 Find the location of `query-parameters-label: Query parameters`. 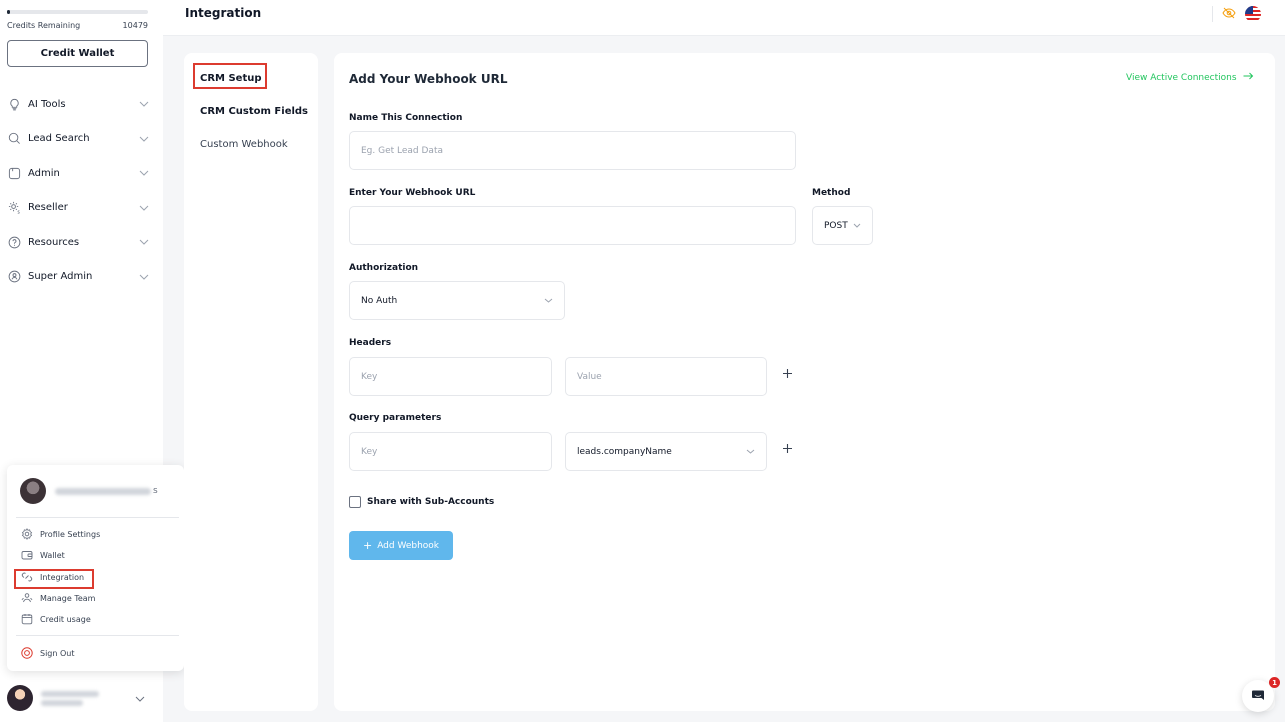

query-parameters-label: Query parameters is located at coordinates (395, 418).